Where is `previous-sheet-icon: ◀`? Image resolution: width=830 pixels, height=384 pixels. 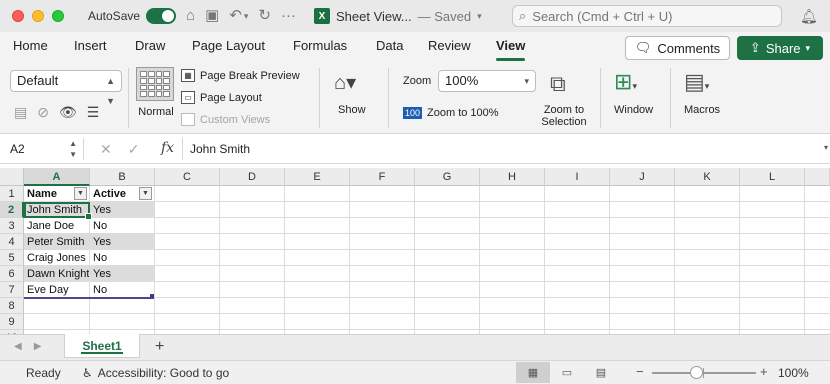
previous-sheet-icon: ◀ is located at coordinates (18, 346).